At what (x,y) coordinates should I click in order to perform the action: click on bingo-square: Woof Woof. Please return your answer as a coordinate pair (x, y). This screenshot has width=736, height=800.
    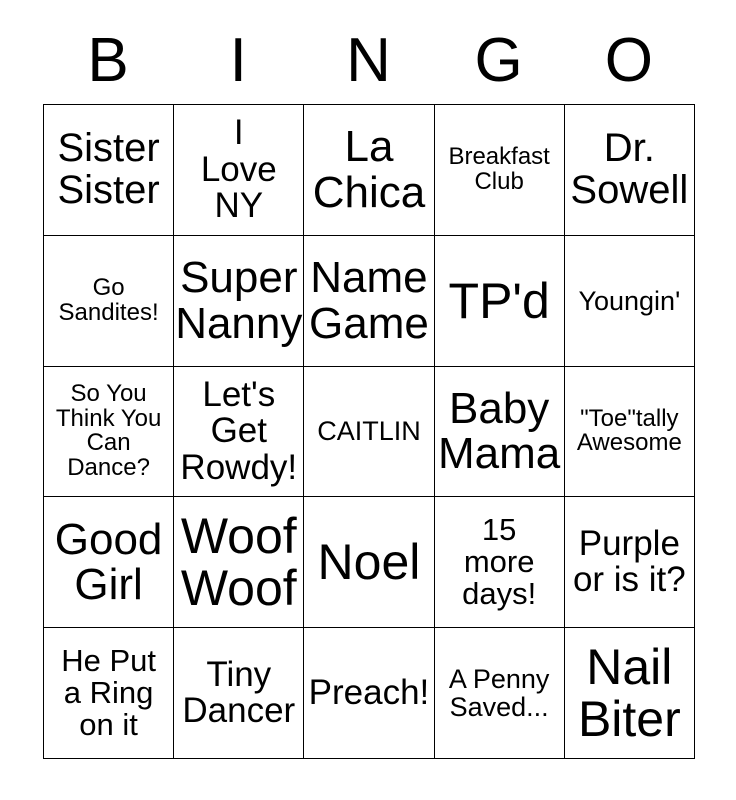
    Looking at the image, I should click on (239, 563).